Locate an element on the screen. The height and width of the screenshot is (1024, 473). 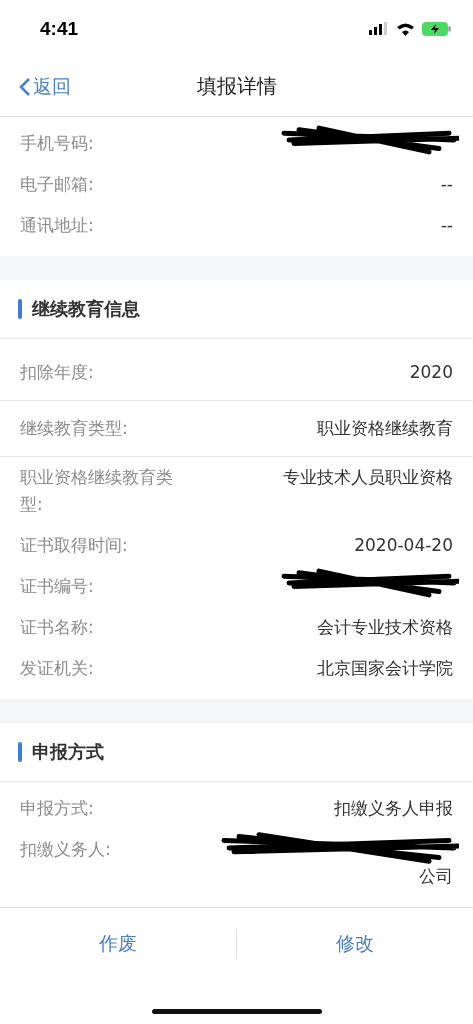
field-label: 发证机关: is located at coordinates (57, 668).